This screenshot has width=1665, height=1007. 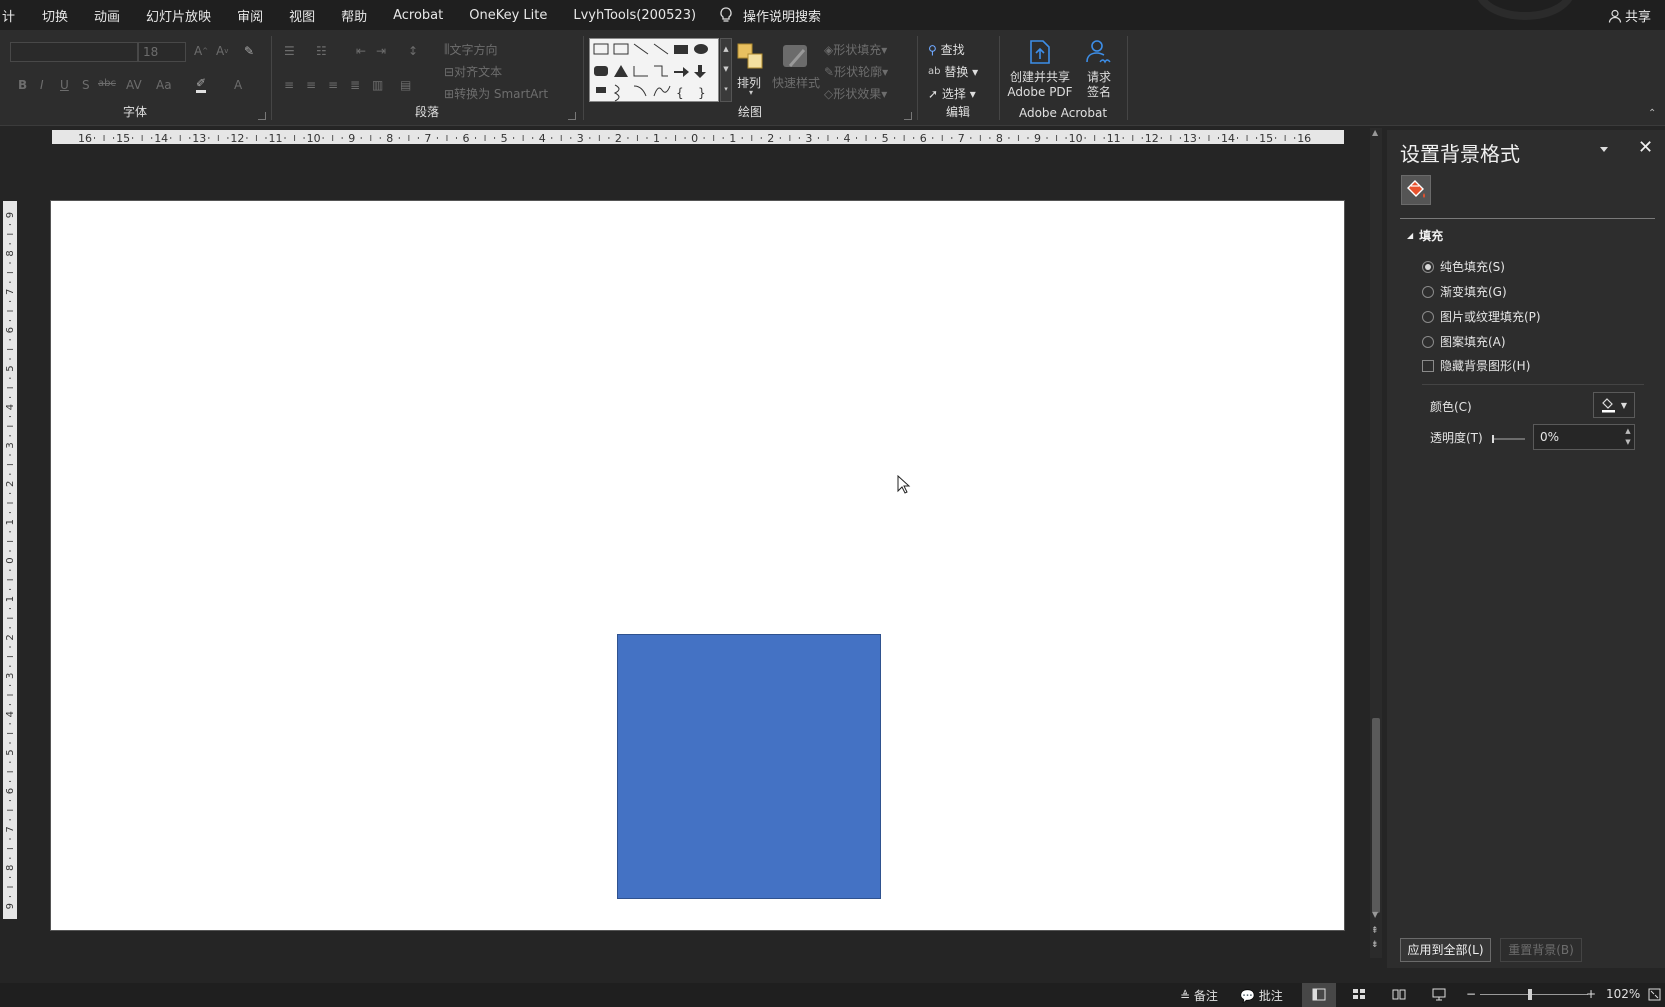 What do you see at coordinates (64, 85) in the screenshot?
I see `underline-icon: U` at bounding box center [64, 85].